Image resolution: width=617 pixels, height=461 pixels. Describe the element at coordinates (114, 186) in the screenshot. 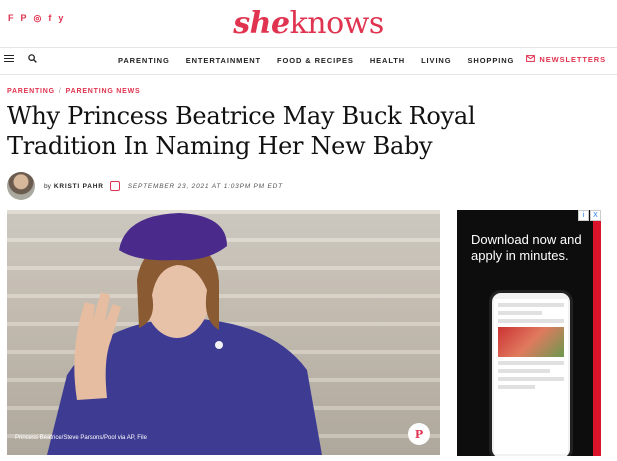

I see `author-badge-icon` at that location.